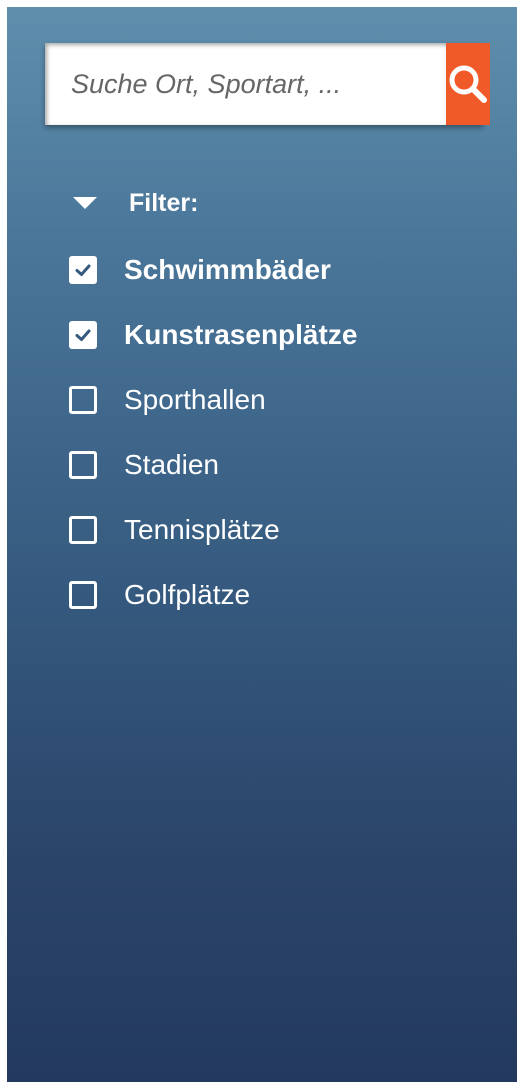 The width and height of the screenshot is (524, 1089). Describe the element at coordinates (171, 464) in the screenshot. I see `filter-item-label: Stadien` at that location.